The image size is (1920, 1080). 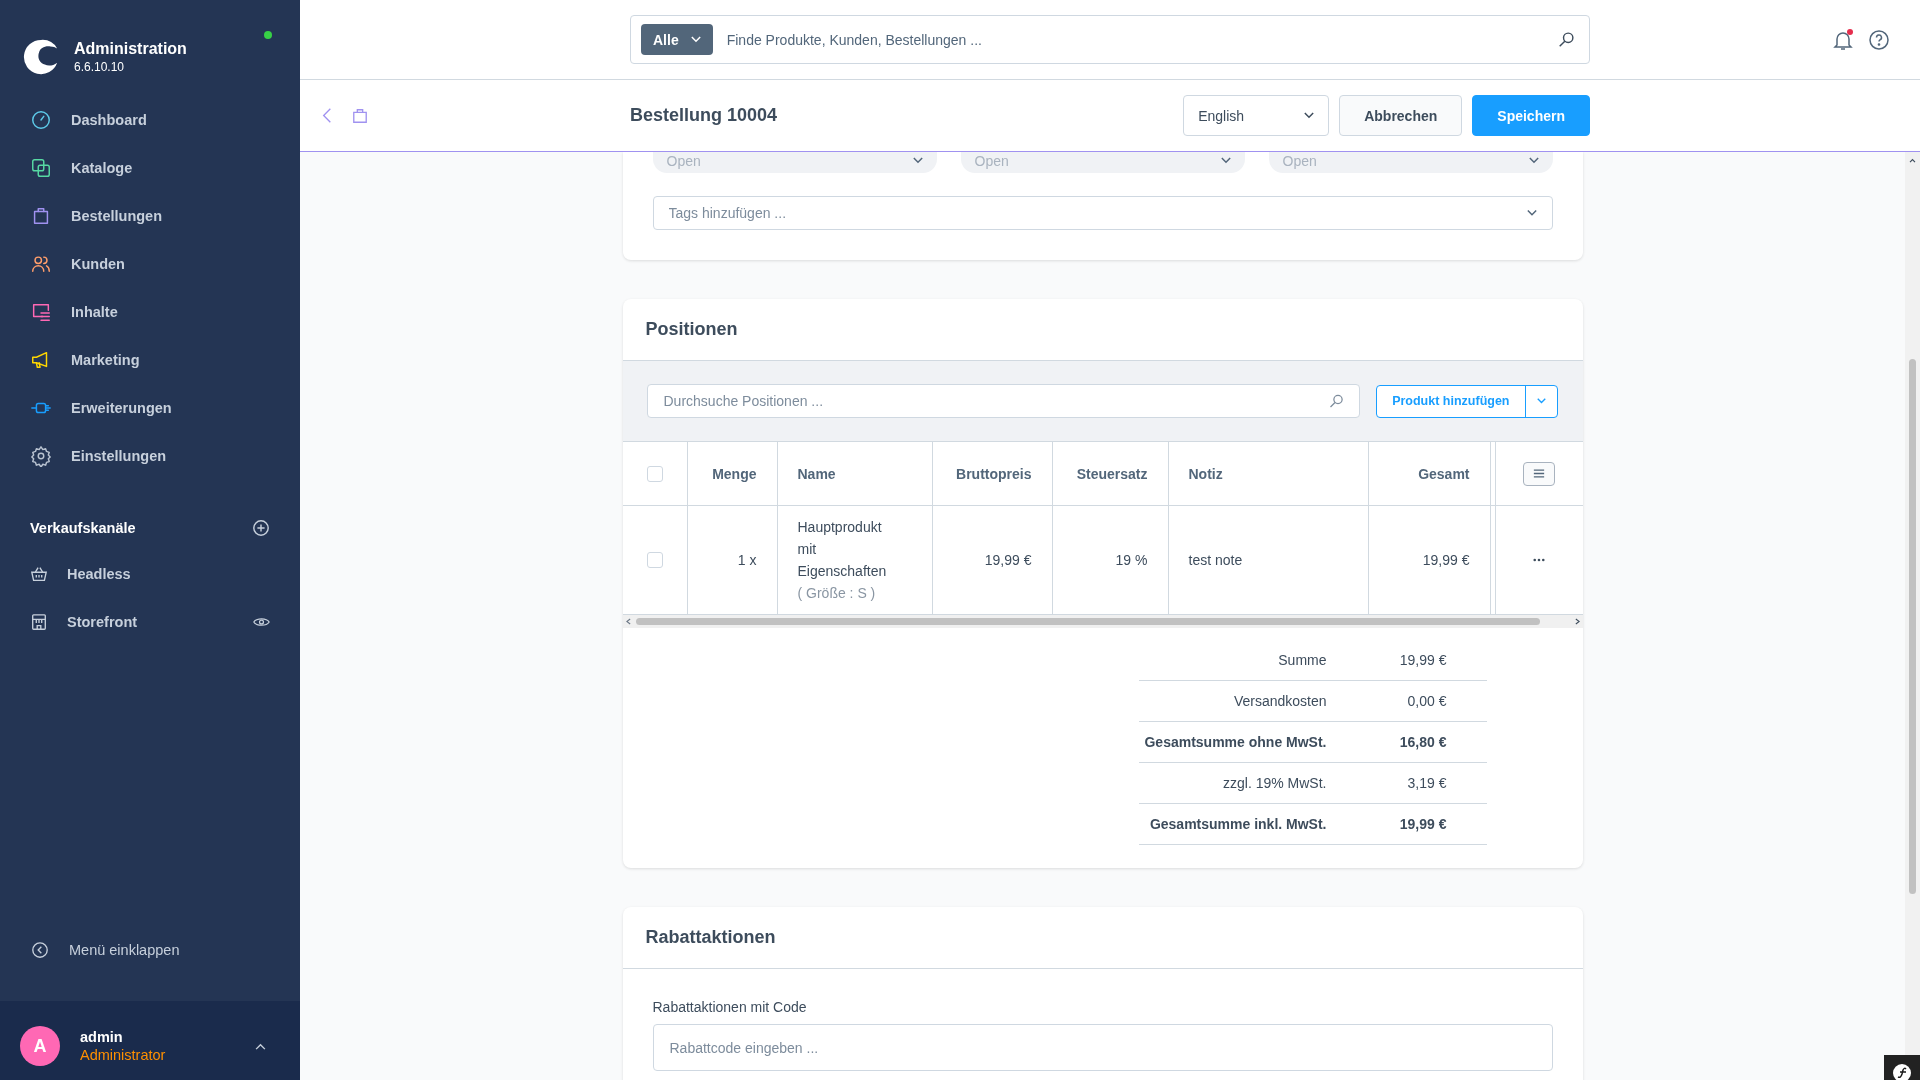 I want to click on collapse-menu-link: Menü einklappen, so click(x=150, y=950).